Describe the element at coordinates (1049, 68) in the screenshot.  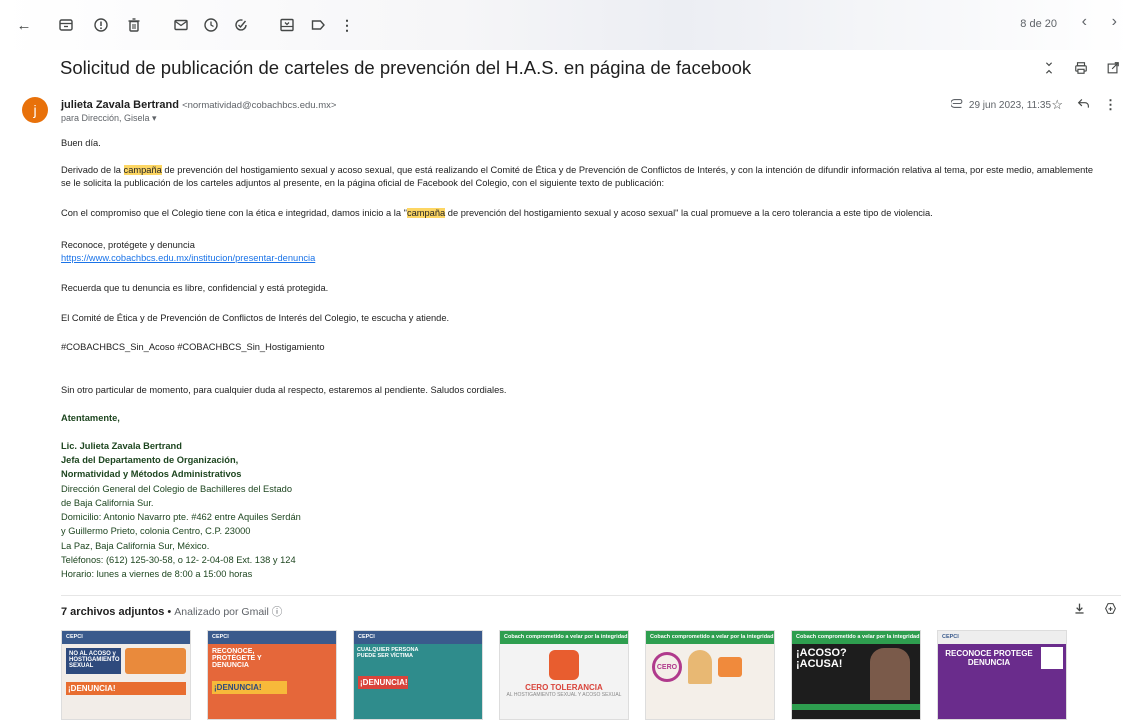
I see `collapse-icon` at that location.